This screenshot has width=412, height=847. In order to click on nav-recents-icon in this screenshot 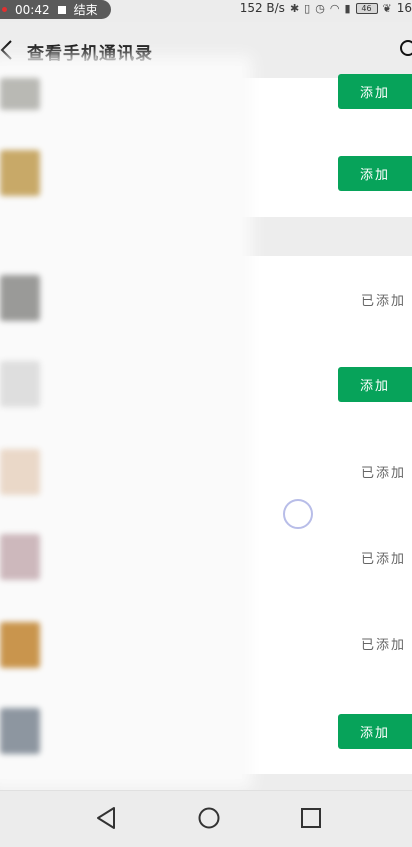, I will do `click(311, 818)`.